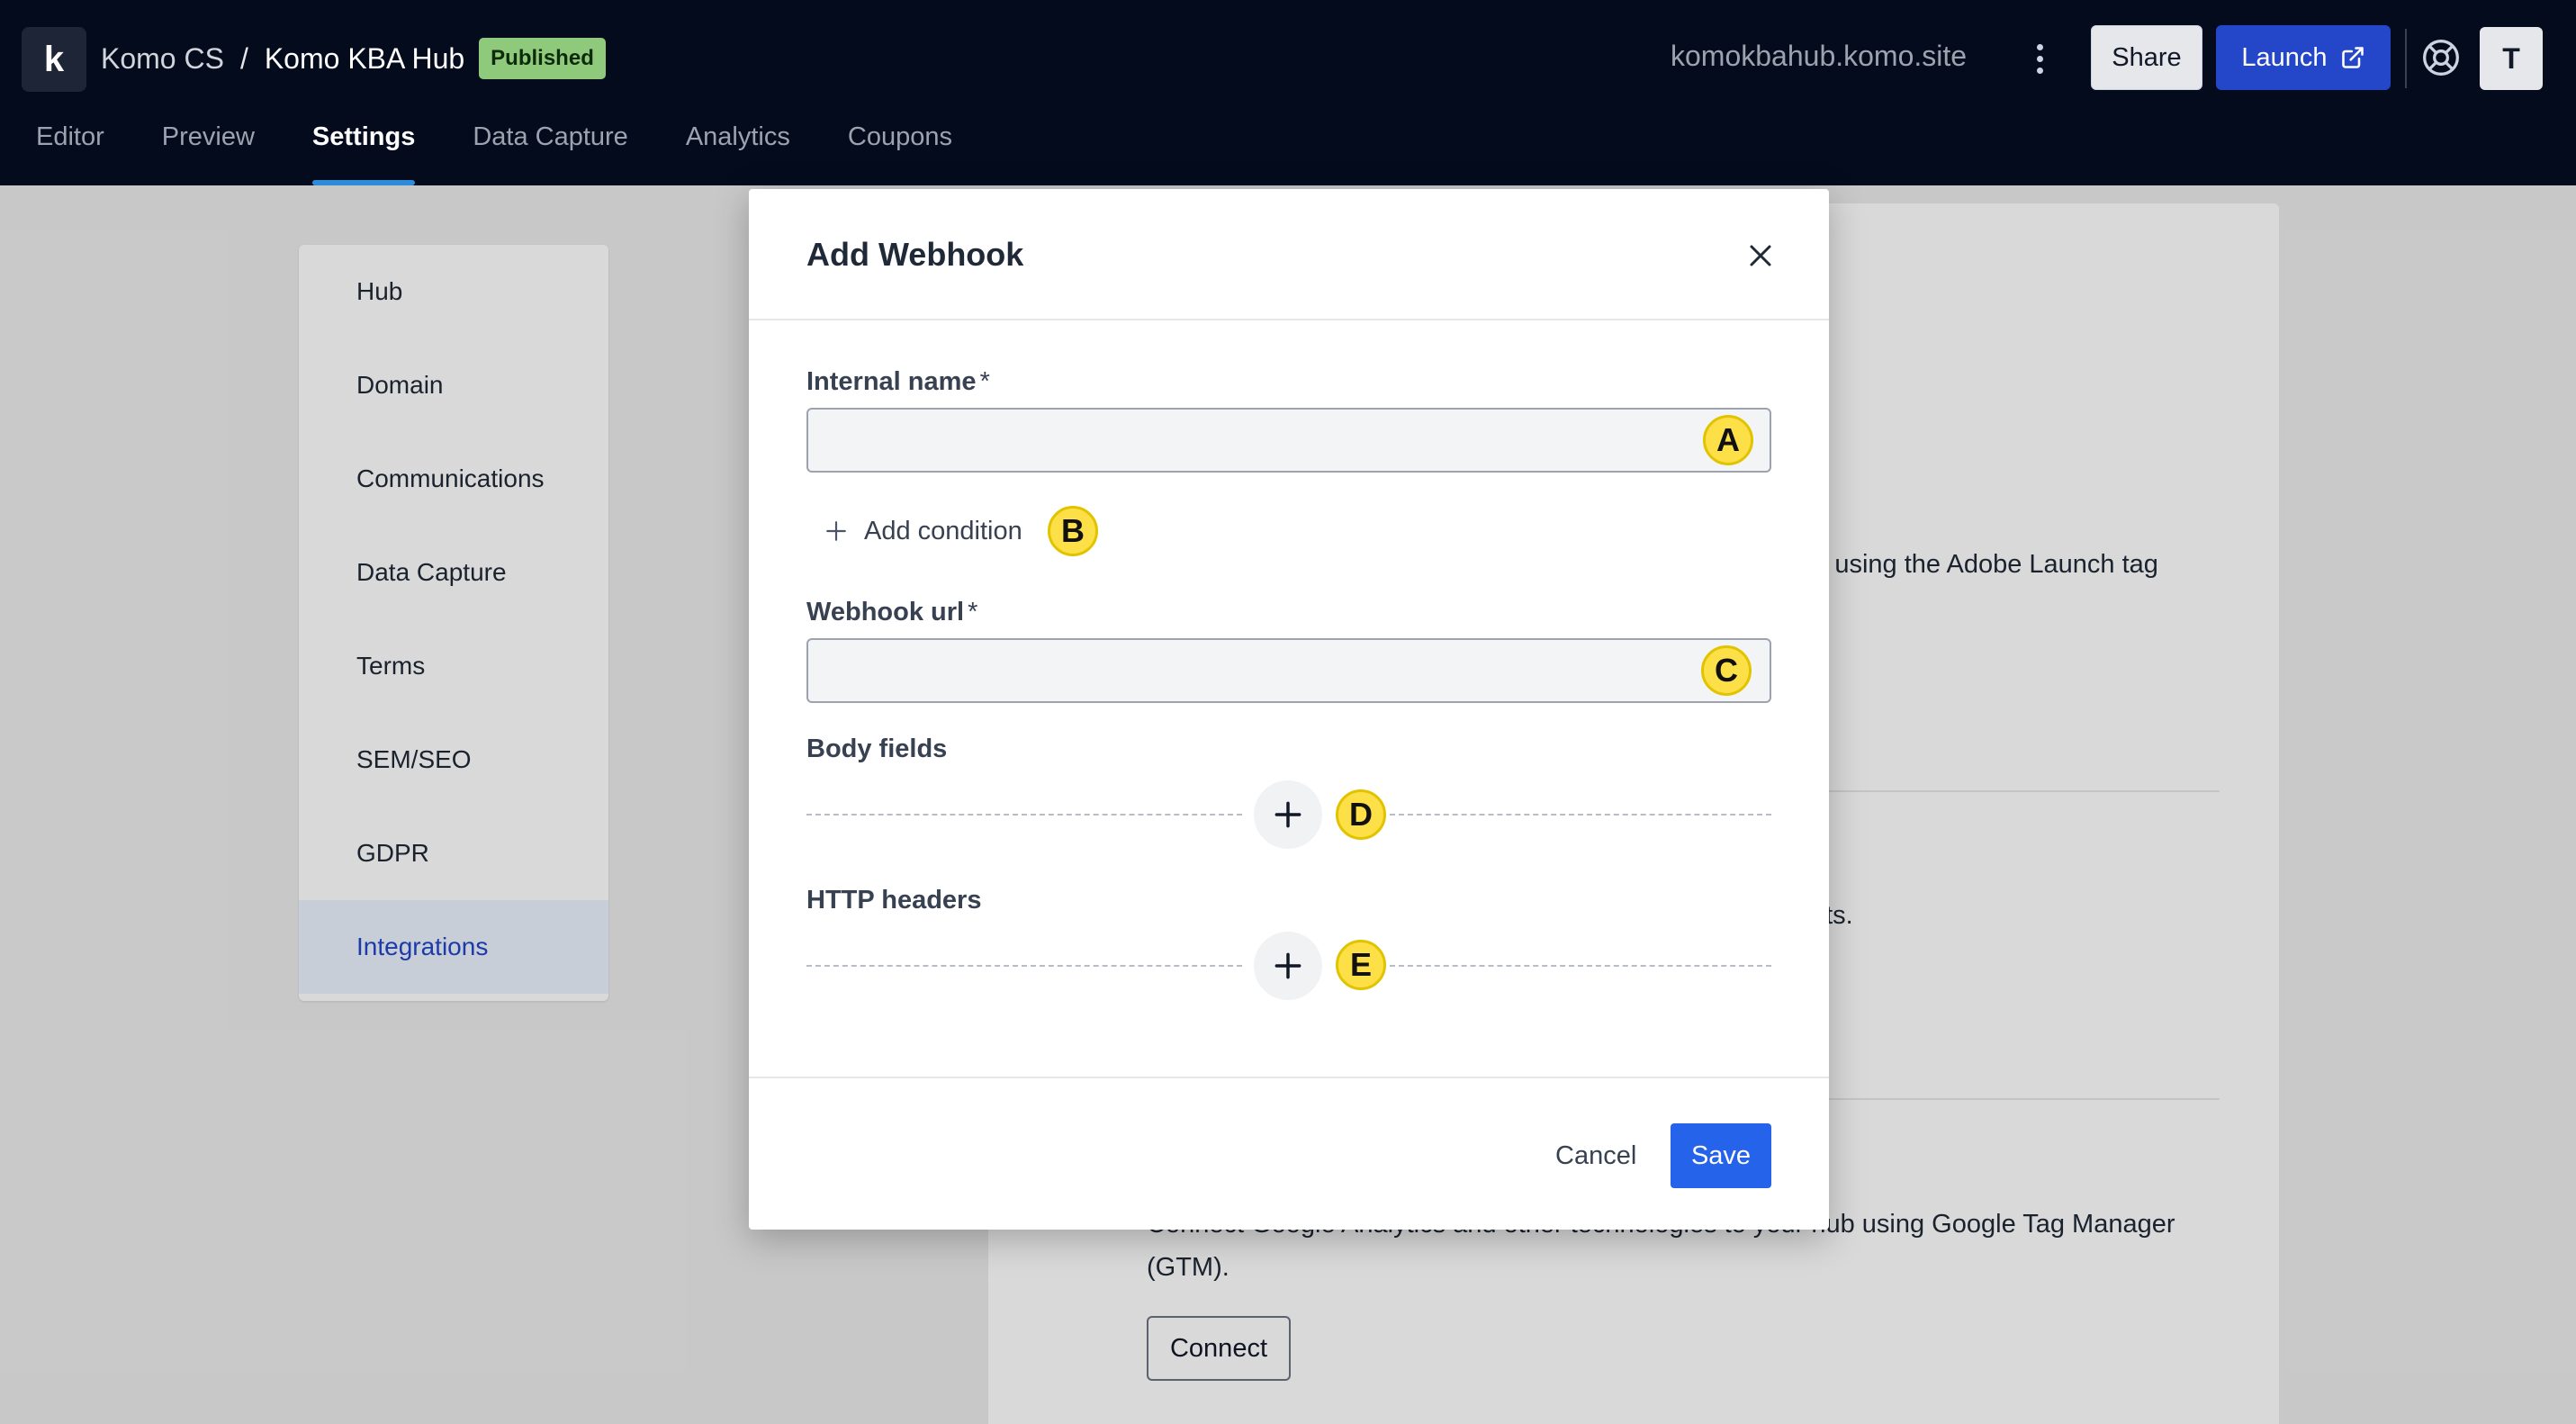 The height and width of the screenshot is (1424, 2576). What do you see at coordinates (877, 749) in the screenshot?
I see `body-fields-label: Body fields` at bounding box center [877, 749].